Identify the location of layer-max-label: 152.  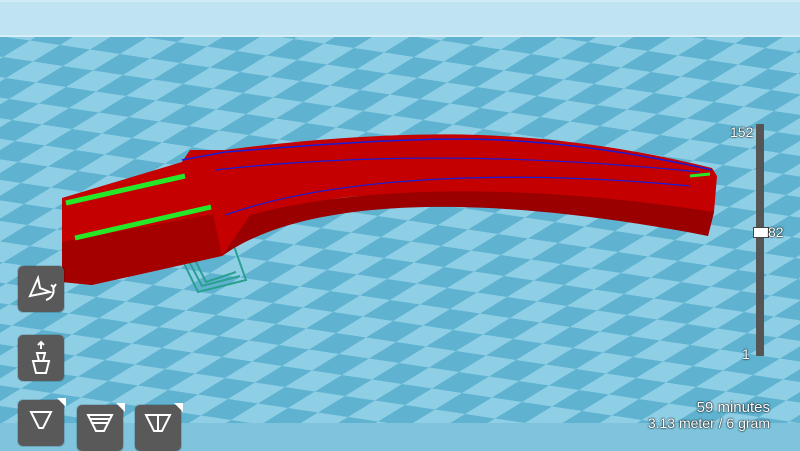
(742, 132).